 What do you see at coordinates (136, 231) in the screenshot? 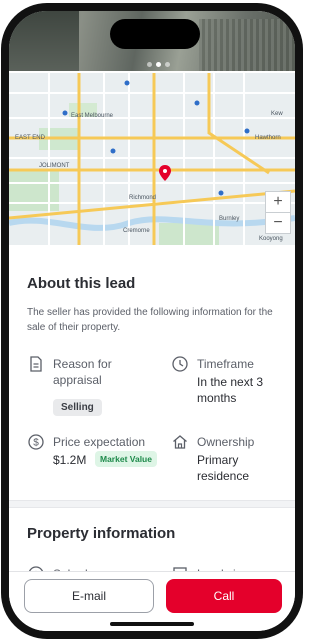
I see `map-label: Cremorne` at bounding box center [136, 231].